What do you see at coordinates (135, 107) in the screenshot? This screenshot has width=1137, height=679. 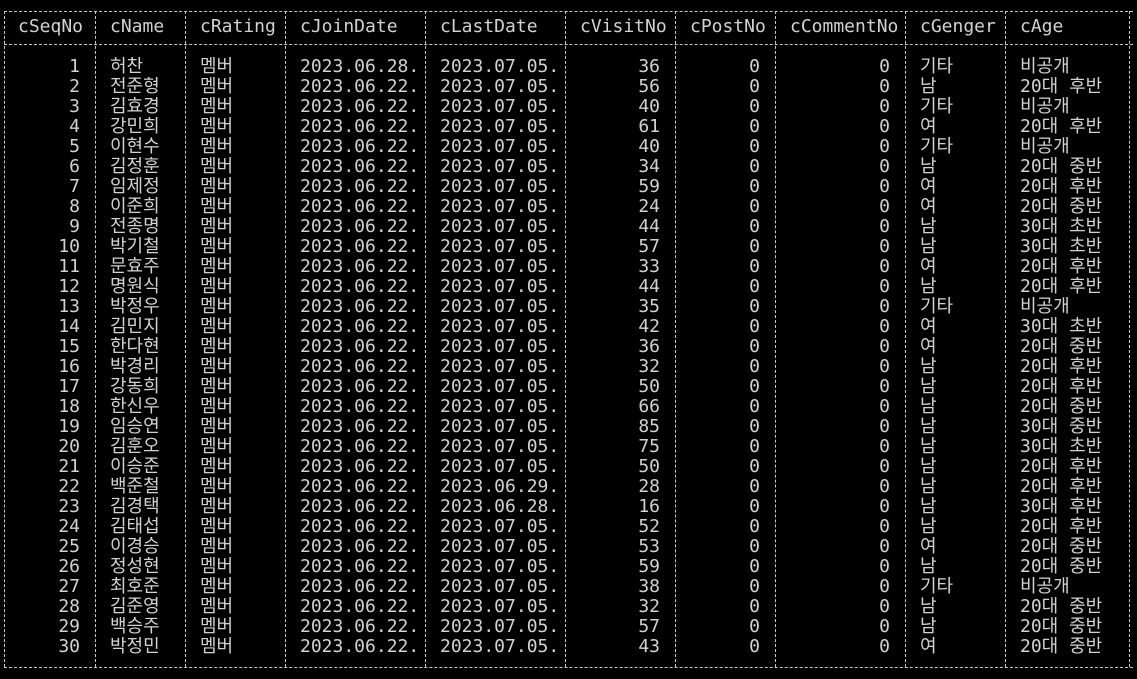 I see `cell-name: 김효경` at bounding box center [135, 107].